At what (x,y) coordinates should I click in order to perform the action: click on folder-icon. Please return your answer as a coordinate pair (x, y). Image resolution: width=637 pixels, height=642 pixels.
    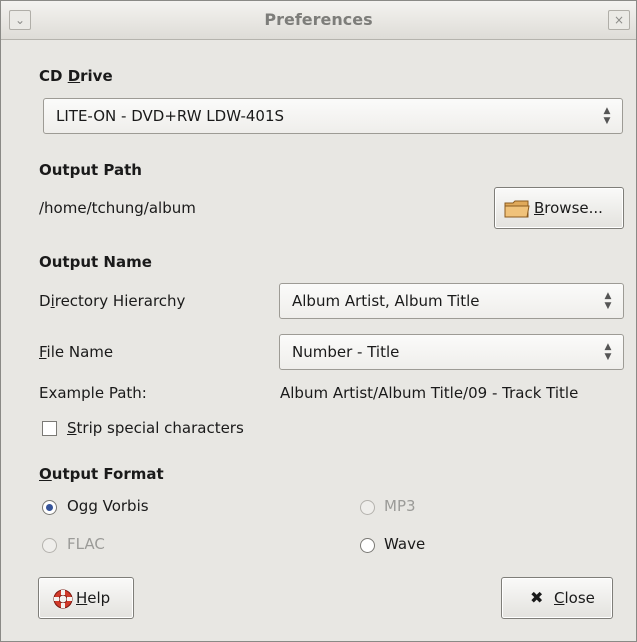
    Looking at the image, I should click on (517, 209).